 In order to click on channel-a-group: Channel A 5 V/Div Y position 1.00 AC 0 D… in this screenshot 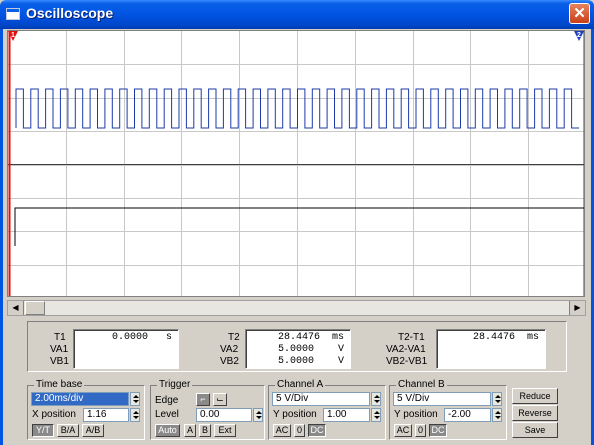, I will do `click(327, 409)`.